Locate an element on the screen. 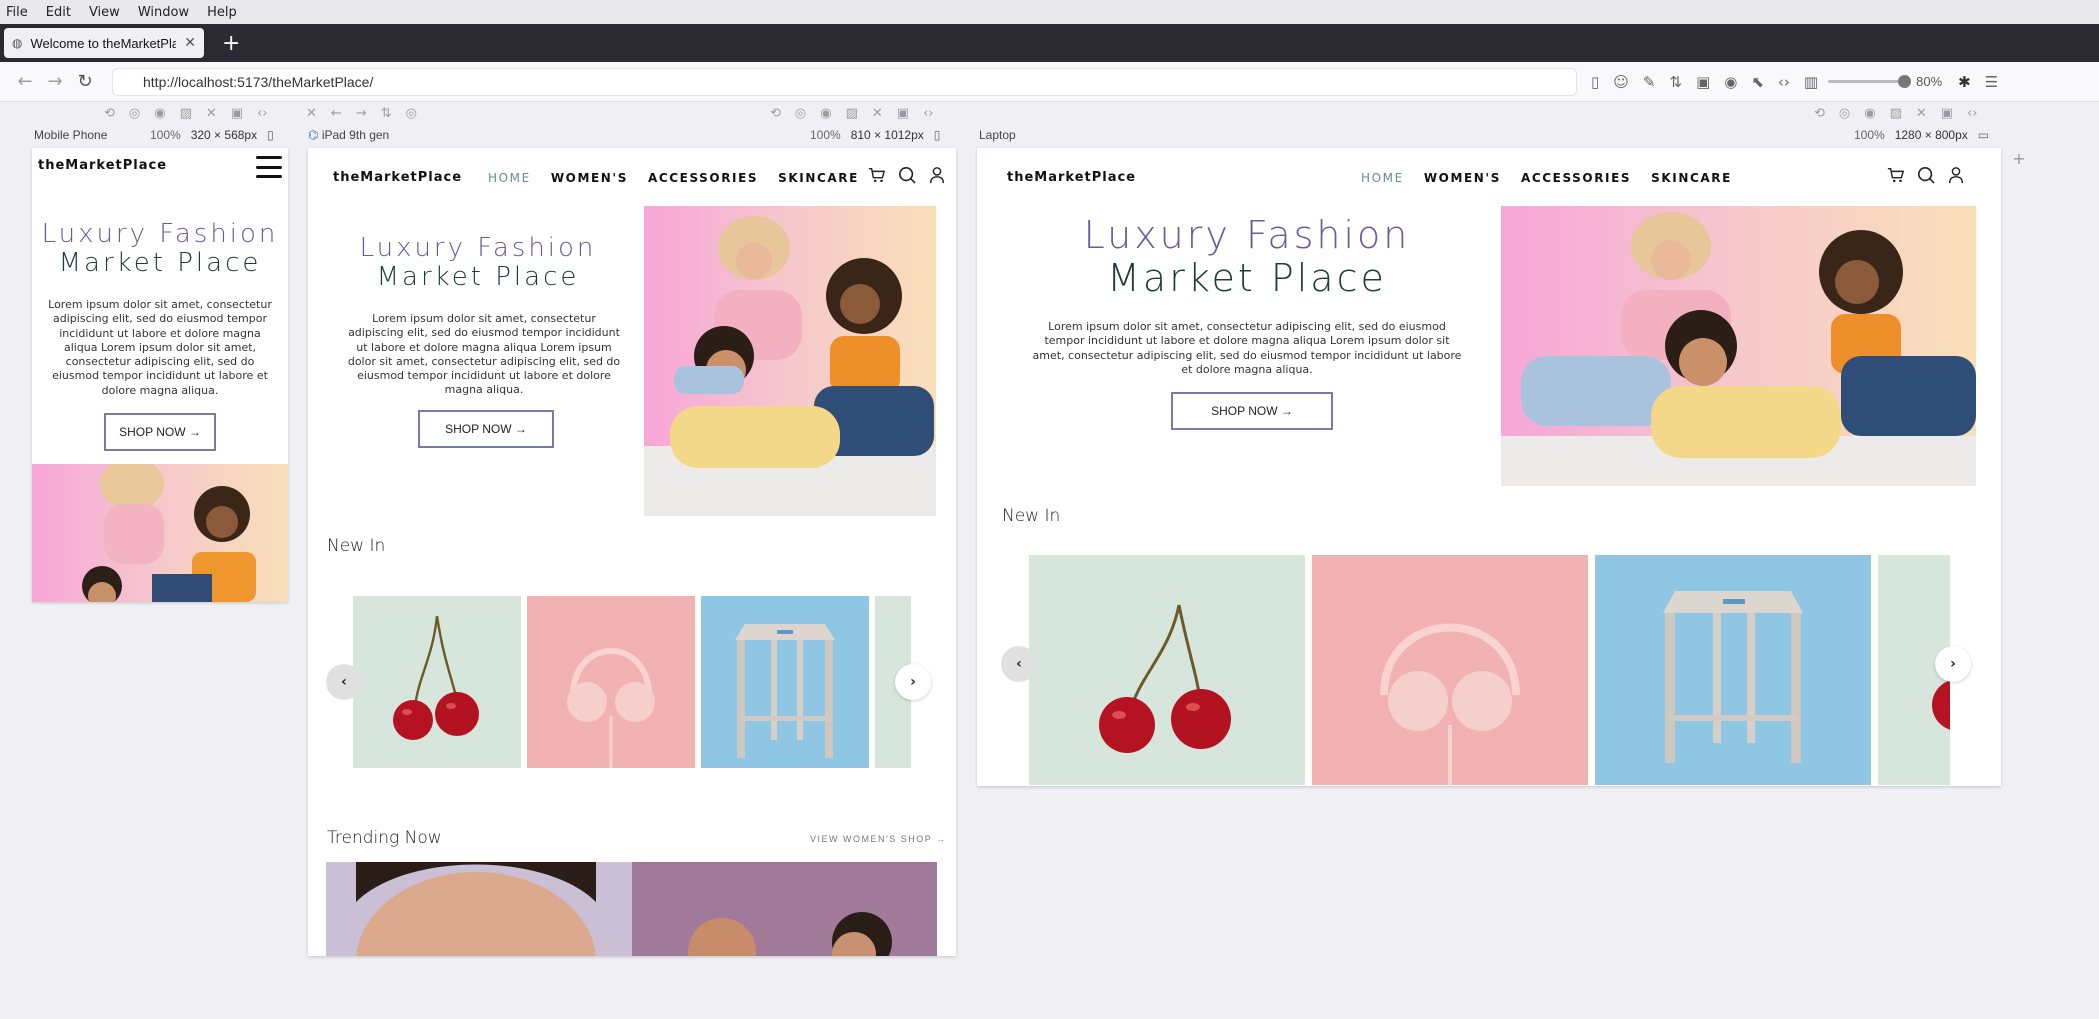 This screenshot has height=1019, width=2099. hero-image is located at coordinates (160, 533).